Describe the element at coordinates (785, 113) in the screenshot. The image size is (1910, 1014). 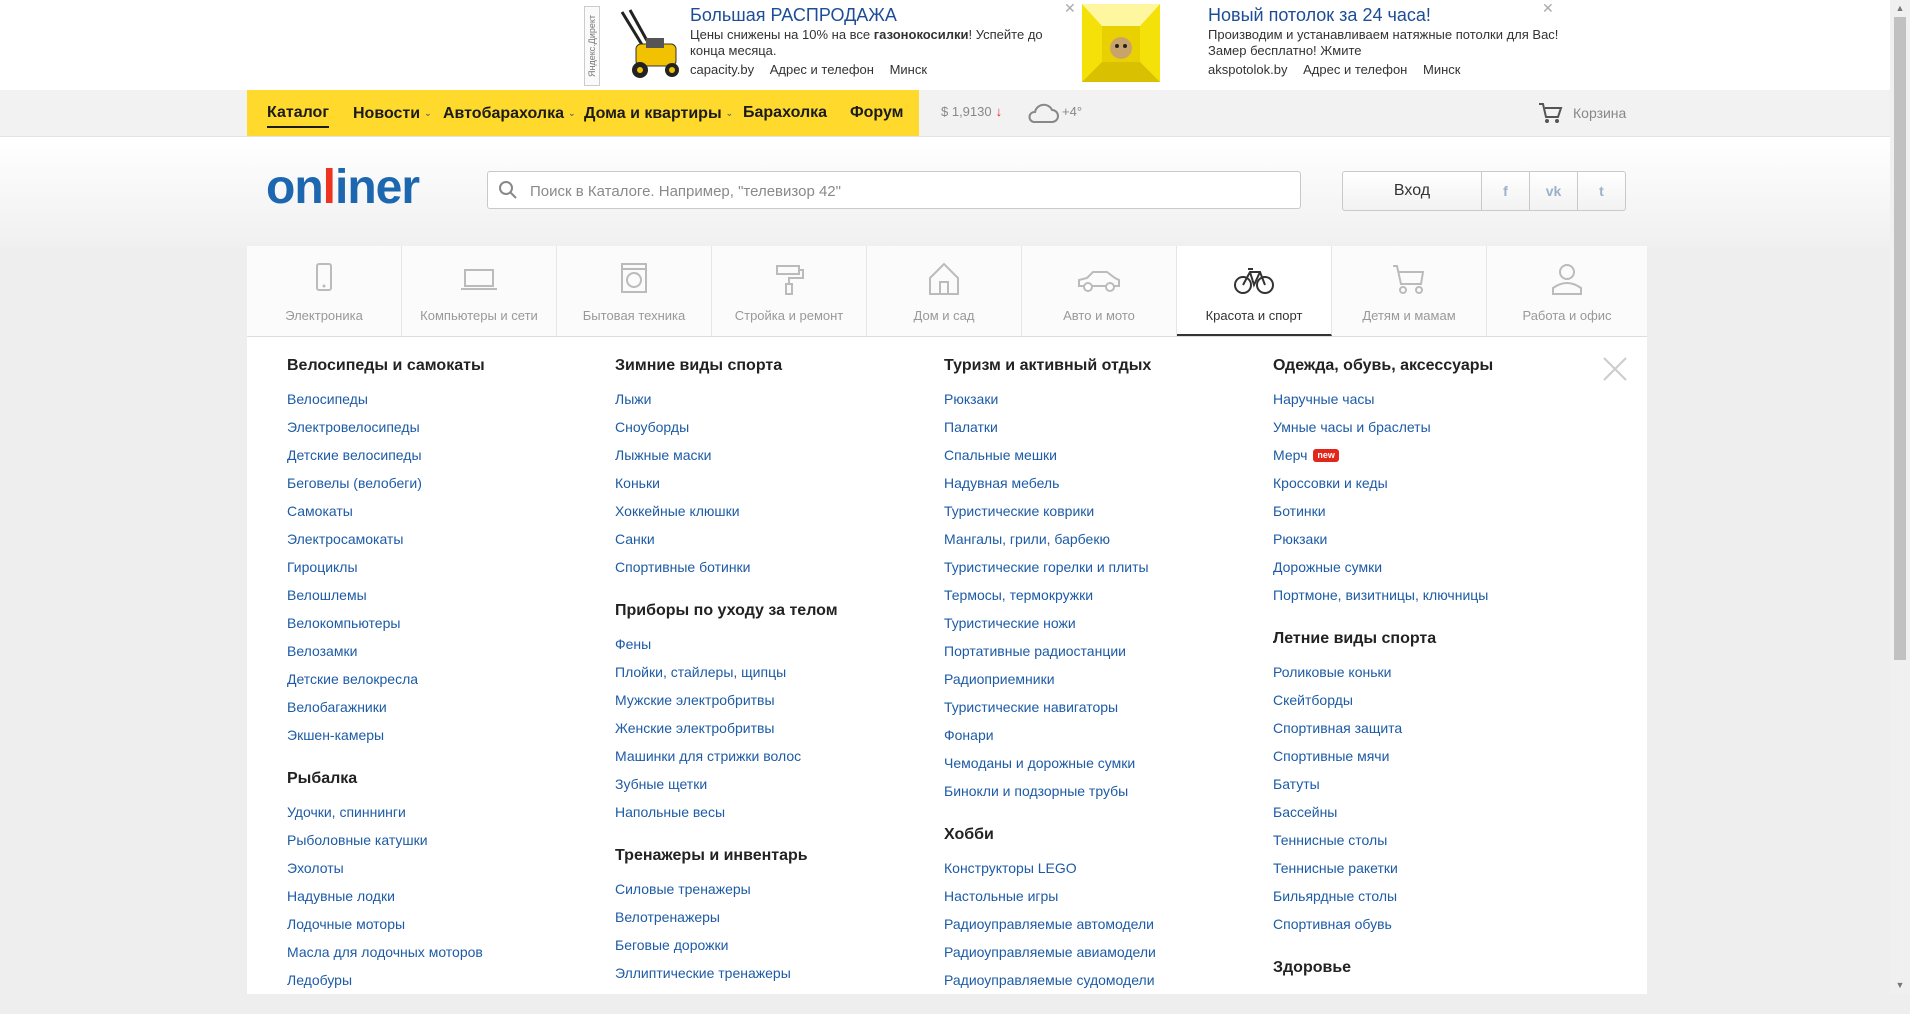
I see `nav-baraholka: Барахолка` at that location.